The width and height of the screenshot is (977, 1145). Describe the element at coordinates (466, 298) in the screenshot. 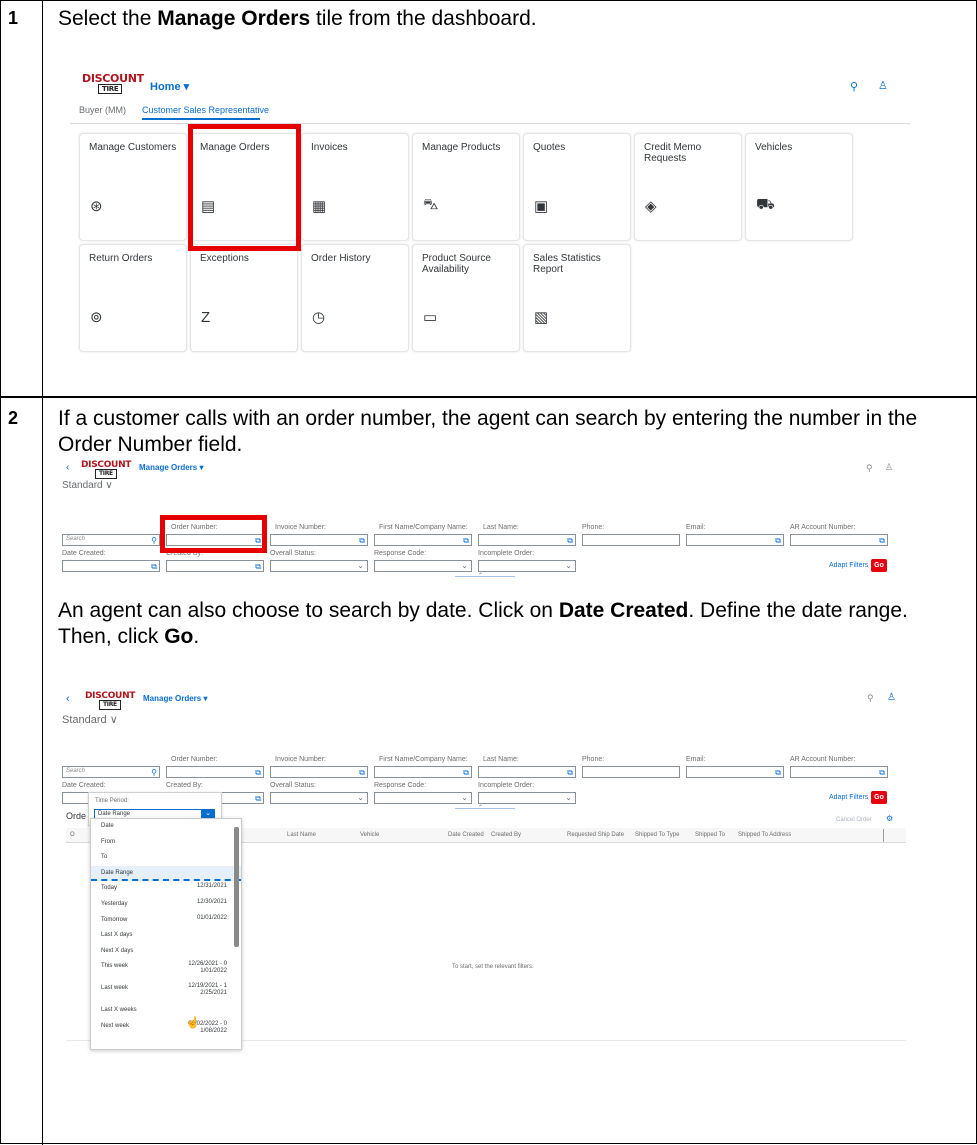

I see `tile-product-source-availability: Product Source Availability ▭` at that location.